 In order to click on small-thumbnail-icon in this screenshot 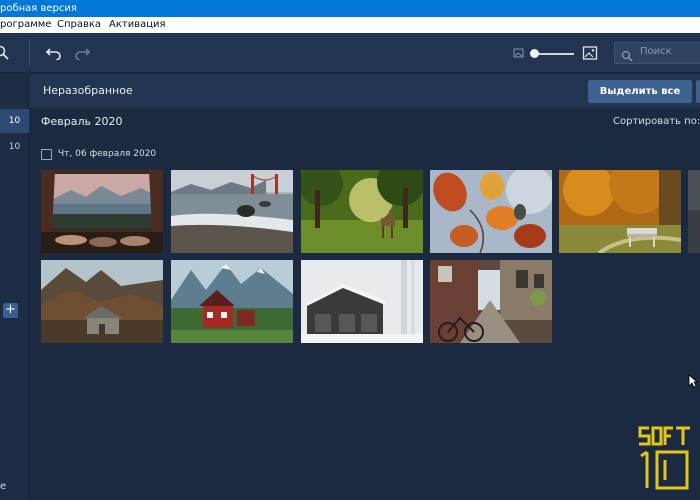, I will do `click(519, 53)`.